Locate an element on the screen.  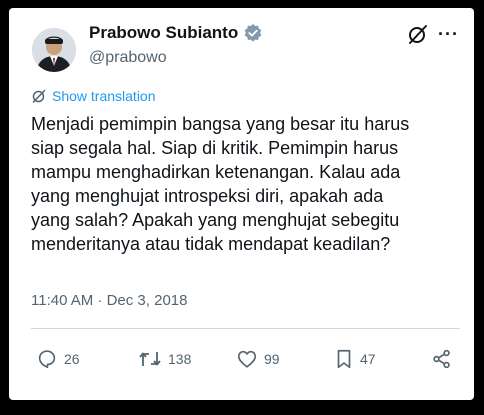
divider is located at coordinates (245, 328).